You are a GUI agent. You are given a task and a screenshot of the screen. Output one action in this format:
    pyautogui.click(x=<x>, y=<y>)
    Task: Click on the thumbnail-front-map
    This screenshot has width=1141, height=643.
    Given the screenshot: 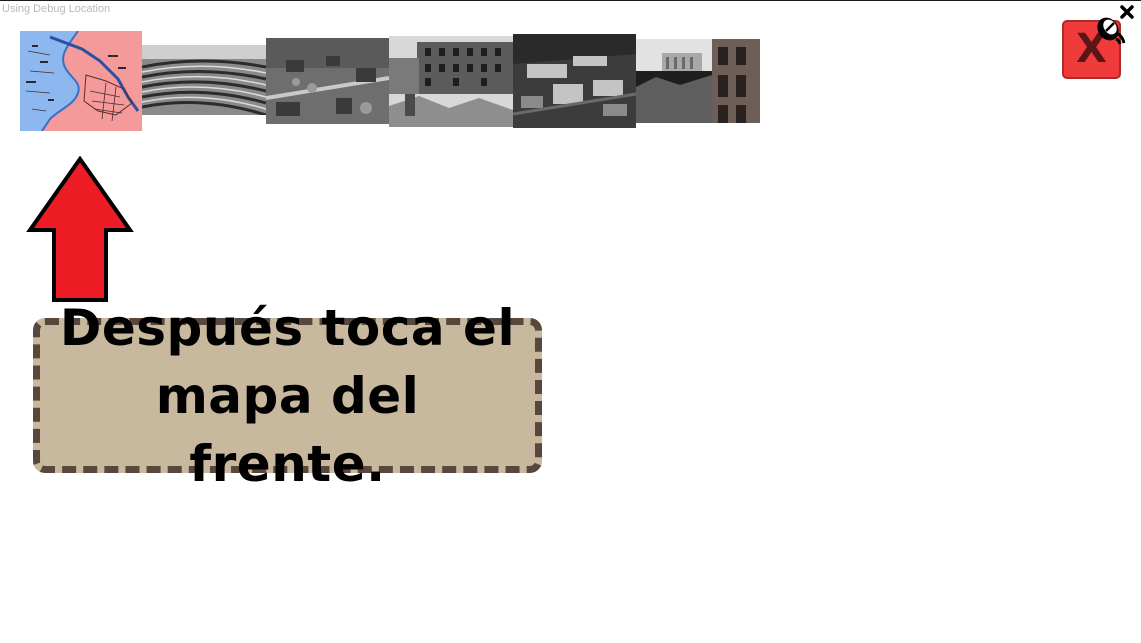 What is the action you would take?
    pyautogui.click(x=81, y=81)
    